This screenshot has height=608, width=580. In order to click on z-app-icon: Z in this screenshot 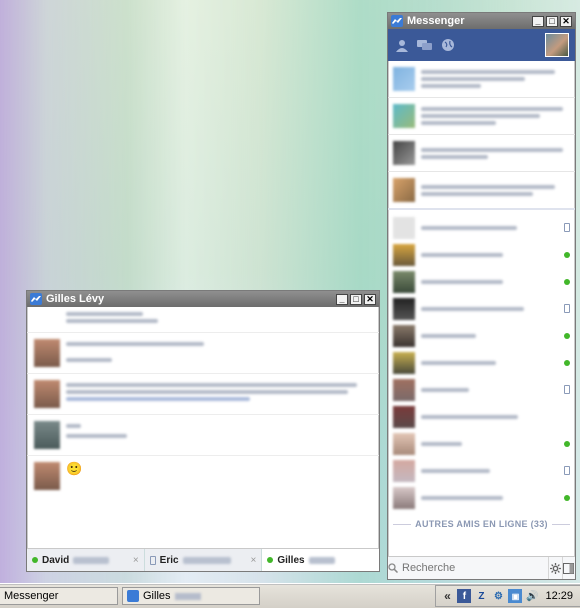, I will do `click(481, 596)`.